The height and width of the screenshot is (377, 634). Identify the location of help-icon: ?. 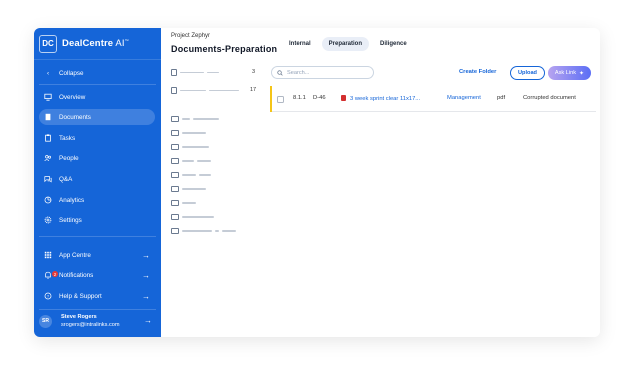
(48, 296).